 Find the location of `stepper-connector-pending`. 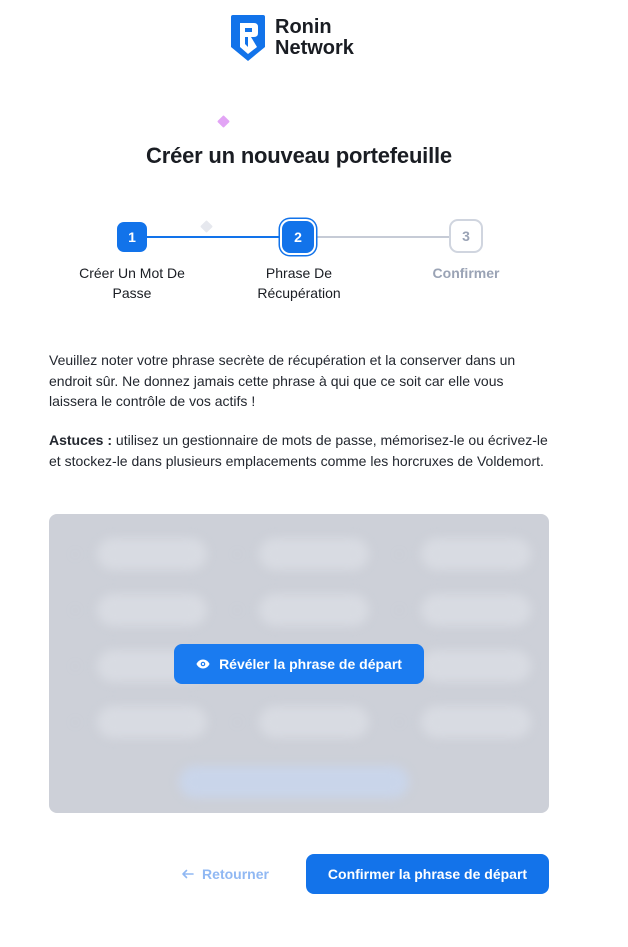

stepper-connector-pending is located at coordinates (383, 237).